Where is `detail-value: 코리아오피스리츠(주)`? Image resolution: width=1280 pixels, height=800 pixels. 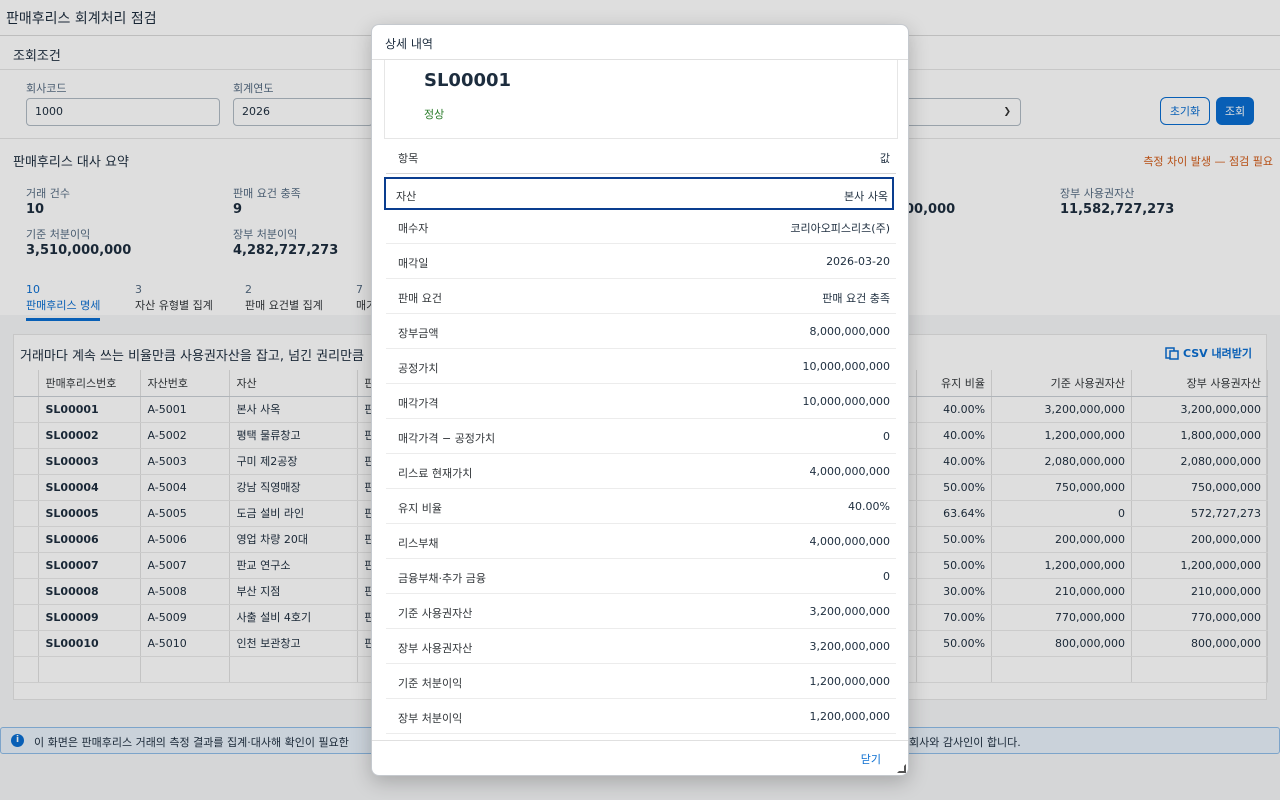
detail-value: 코리아오피스리츠(주) is located at coordinates (840, 228).